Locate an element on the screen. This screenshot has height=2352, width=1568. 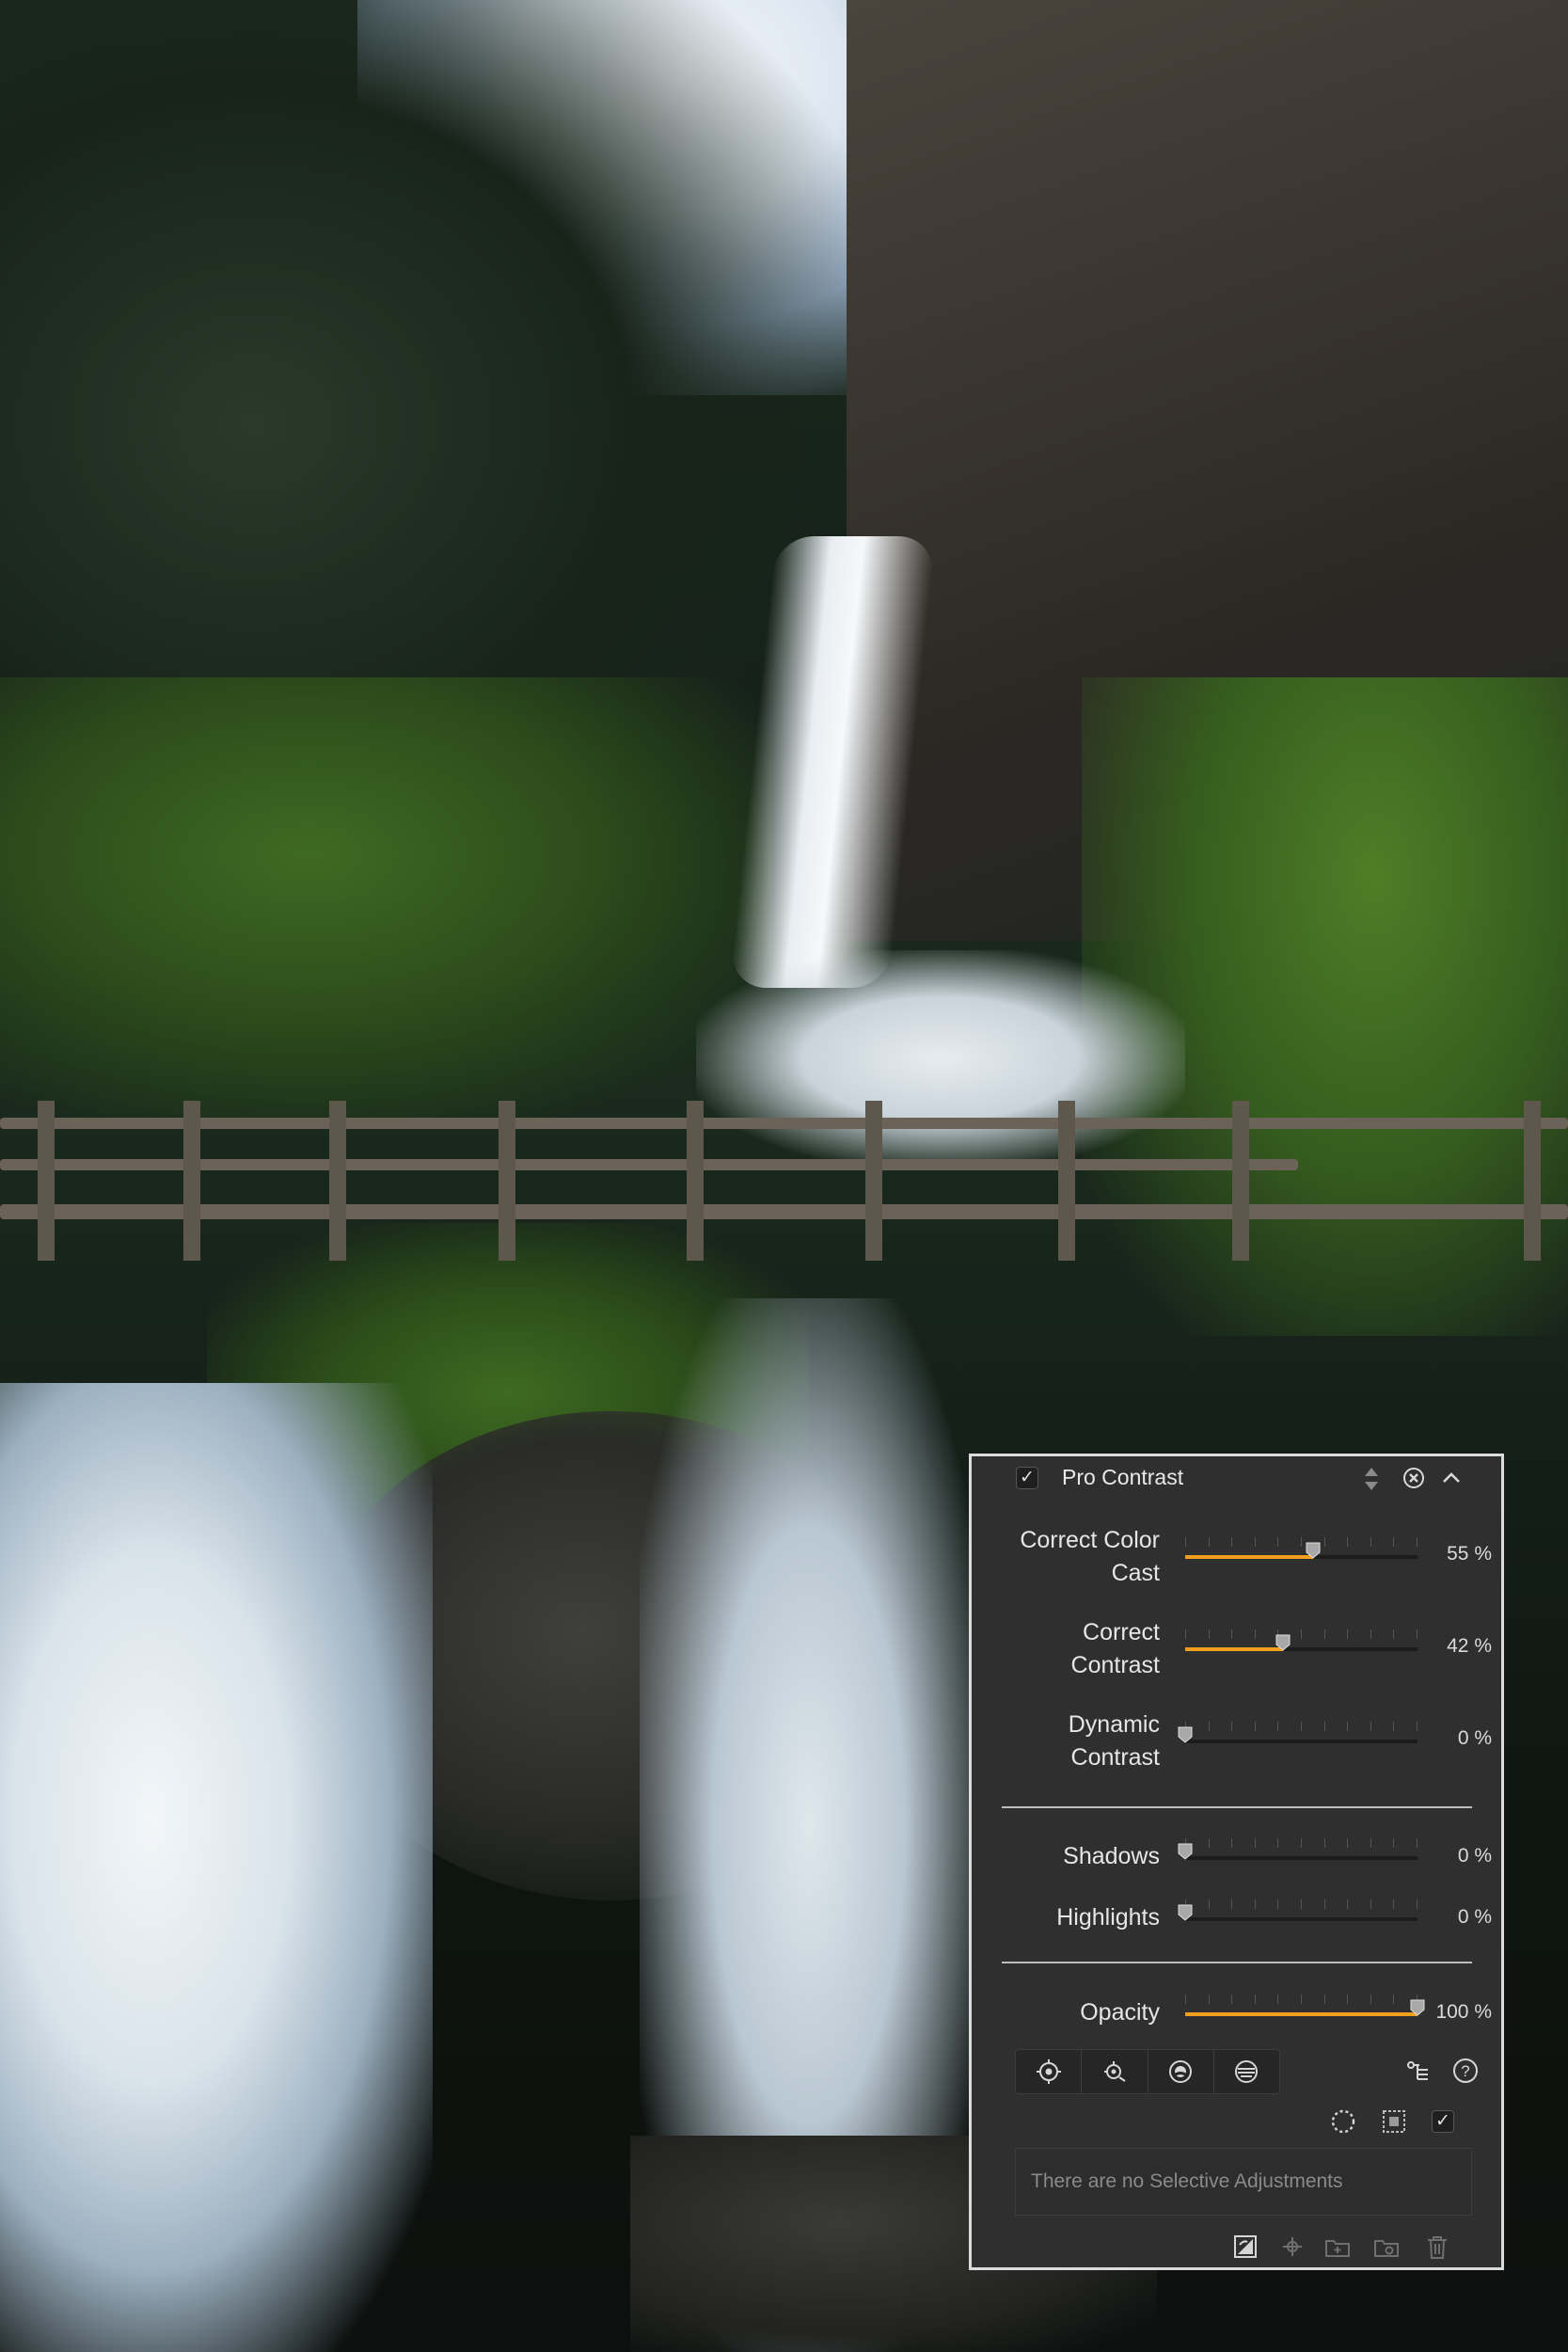
fill-remove-icon is located at coordinates (1245, 2247).